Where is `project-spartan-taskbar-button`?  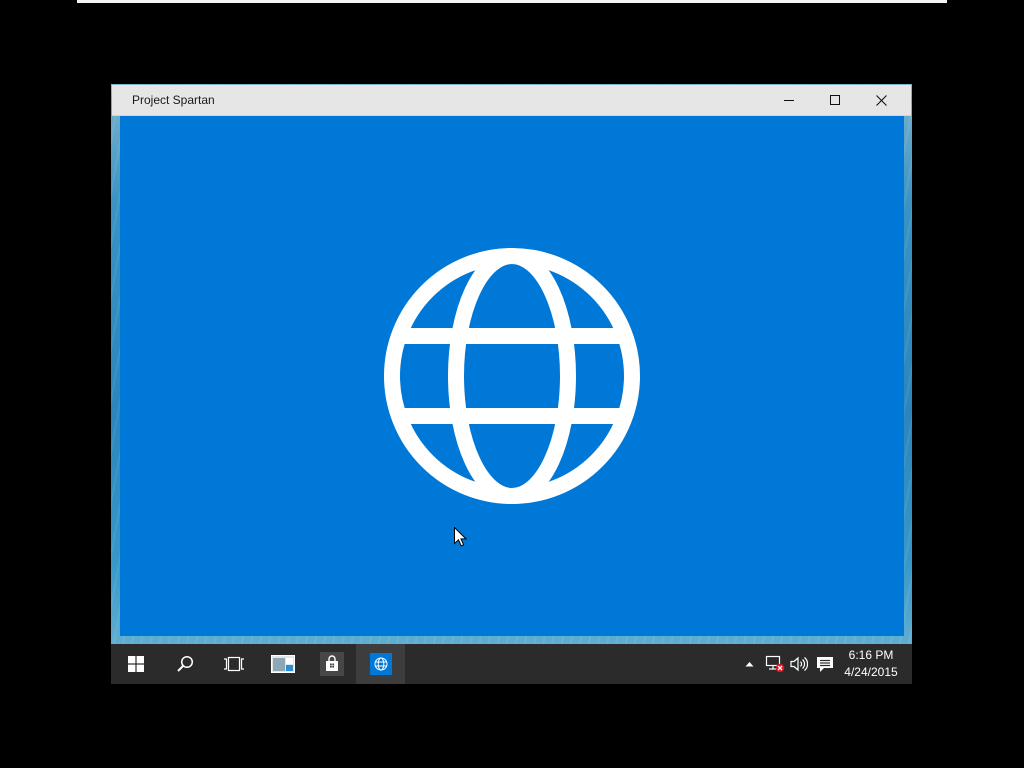
project-spartan-taskbar-button is located at coordinates (380, 664).